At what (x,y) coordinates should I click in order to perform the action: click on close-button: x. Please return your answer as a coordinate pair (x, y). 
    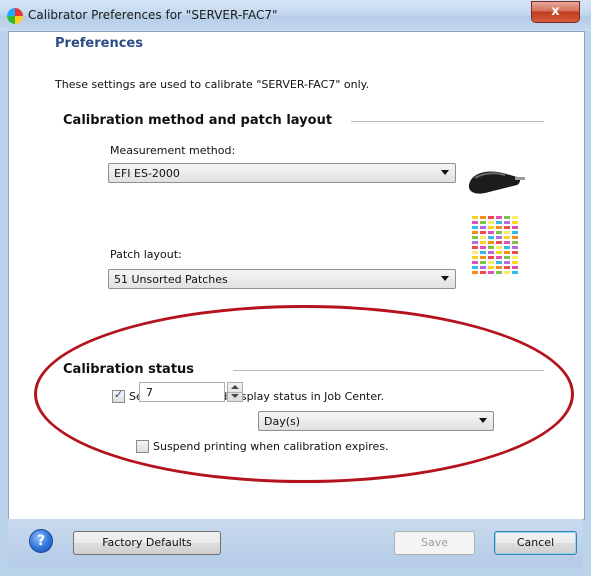
    Looking at the image, I should click on (555, 12).